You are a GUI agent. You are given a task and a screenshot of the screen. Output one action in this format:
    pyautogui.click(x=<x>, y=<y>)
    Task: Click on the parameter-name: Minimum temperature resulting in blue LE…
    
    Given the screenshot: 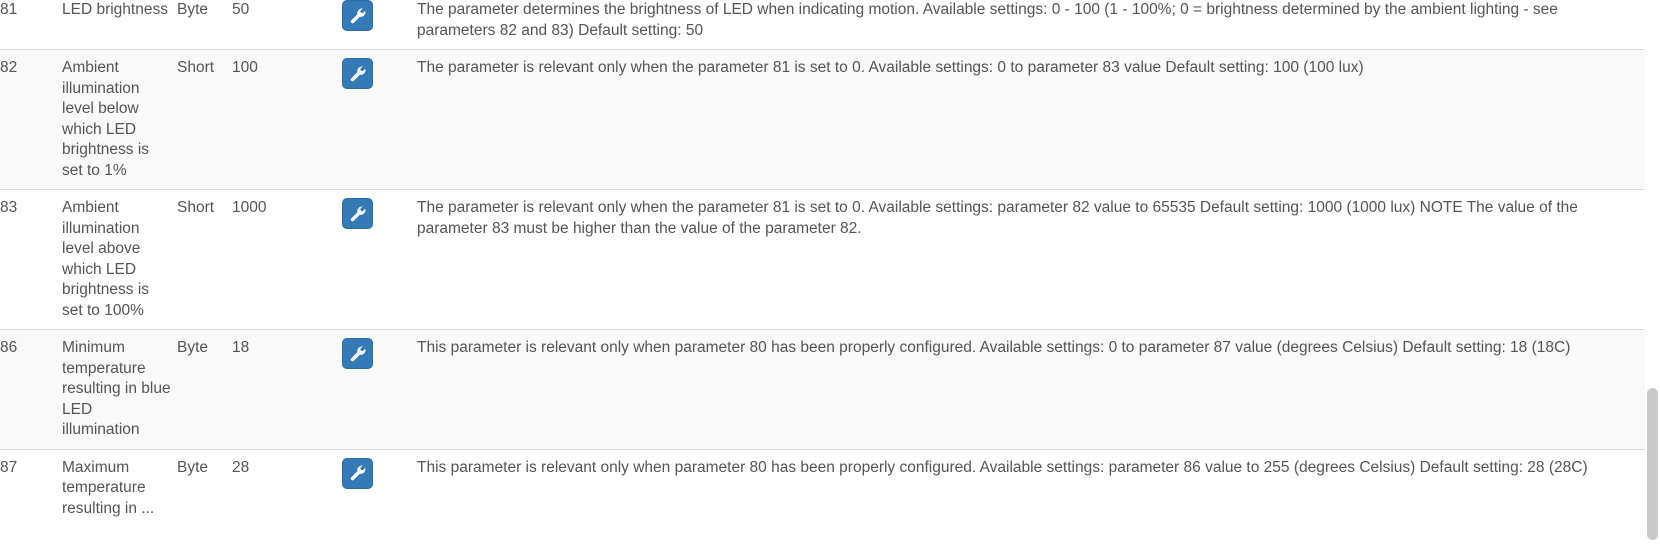 What is the action you would take?
    pyautogui.click(x=116, y=388)
    